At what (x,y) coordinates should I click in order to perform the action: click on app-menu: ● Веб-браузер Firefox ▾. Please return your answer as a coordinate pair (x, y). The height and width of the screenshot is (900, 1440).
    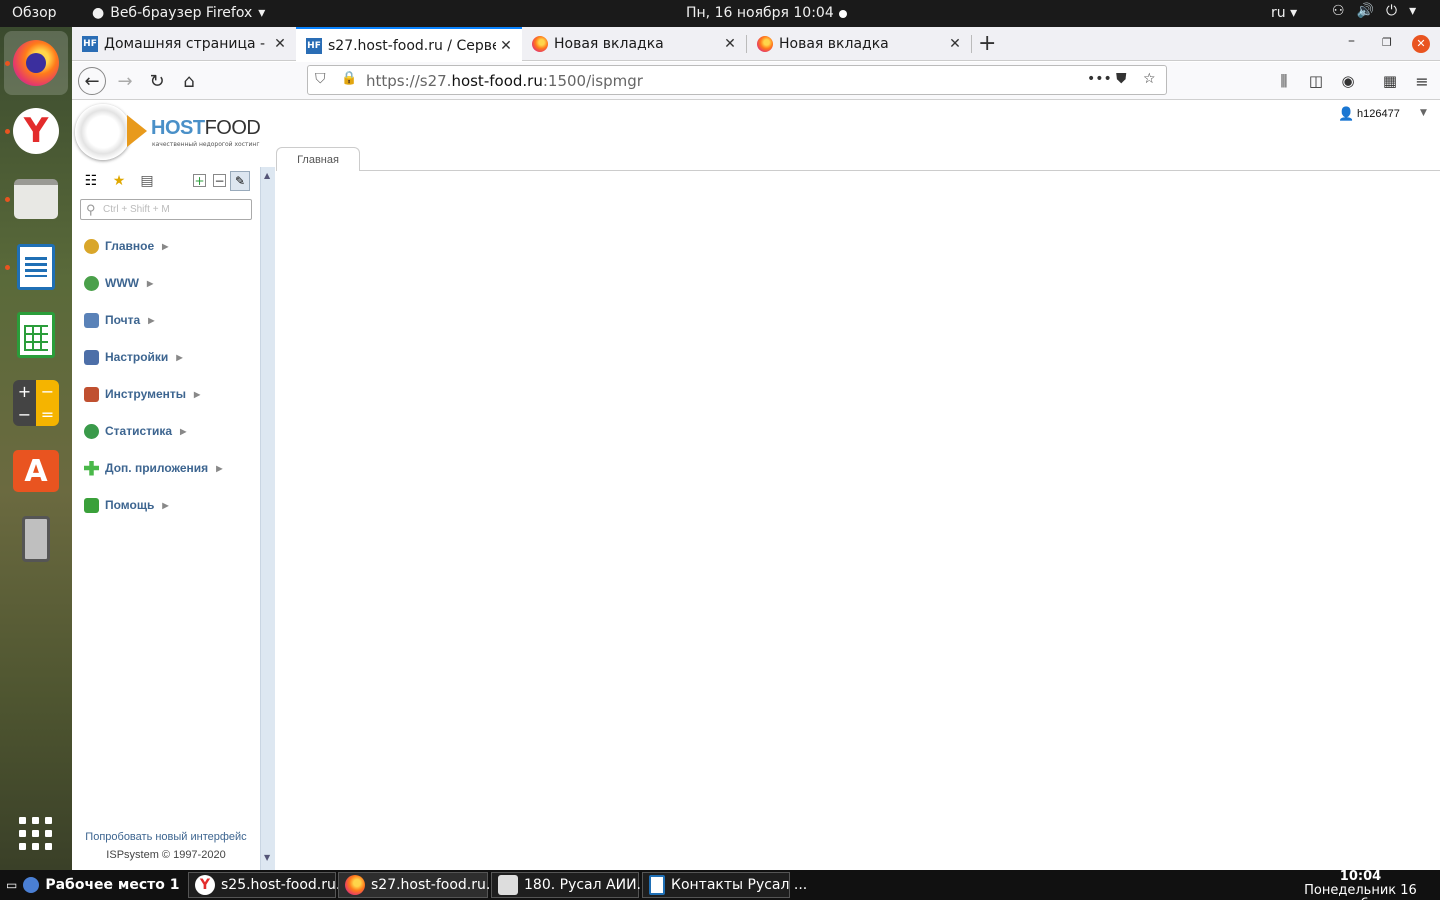
    Looking at the image, I should click on (178, 13).